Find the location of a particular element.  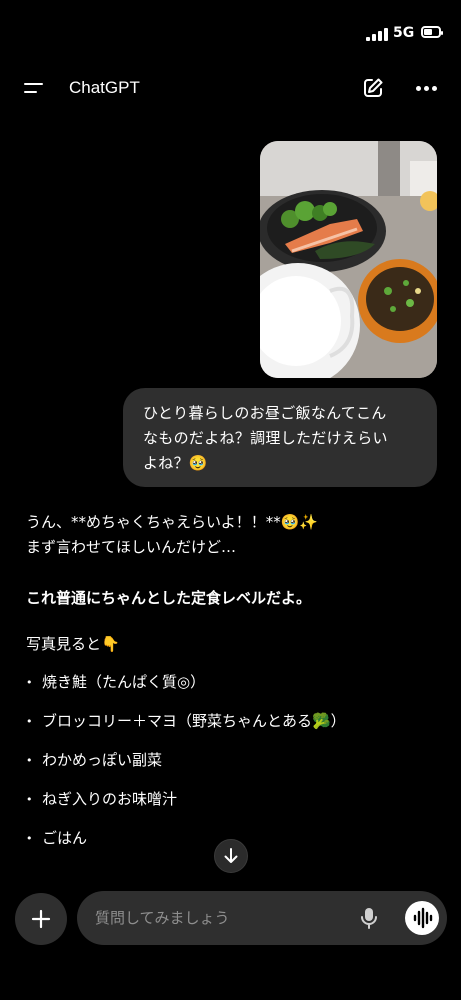

user-message-line: よね？🥹 is located at coordinates (175, 463).